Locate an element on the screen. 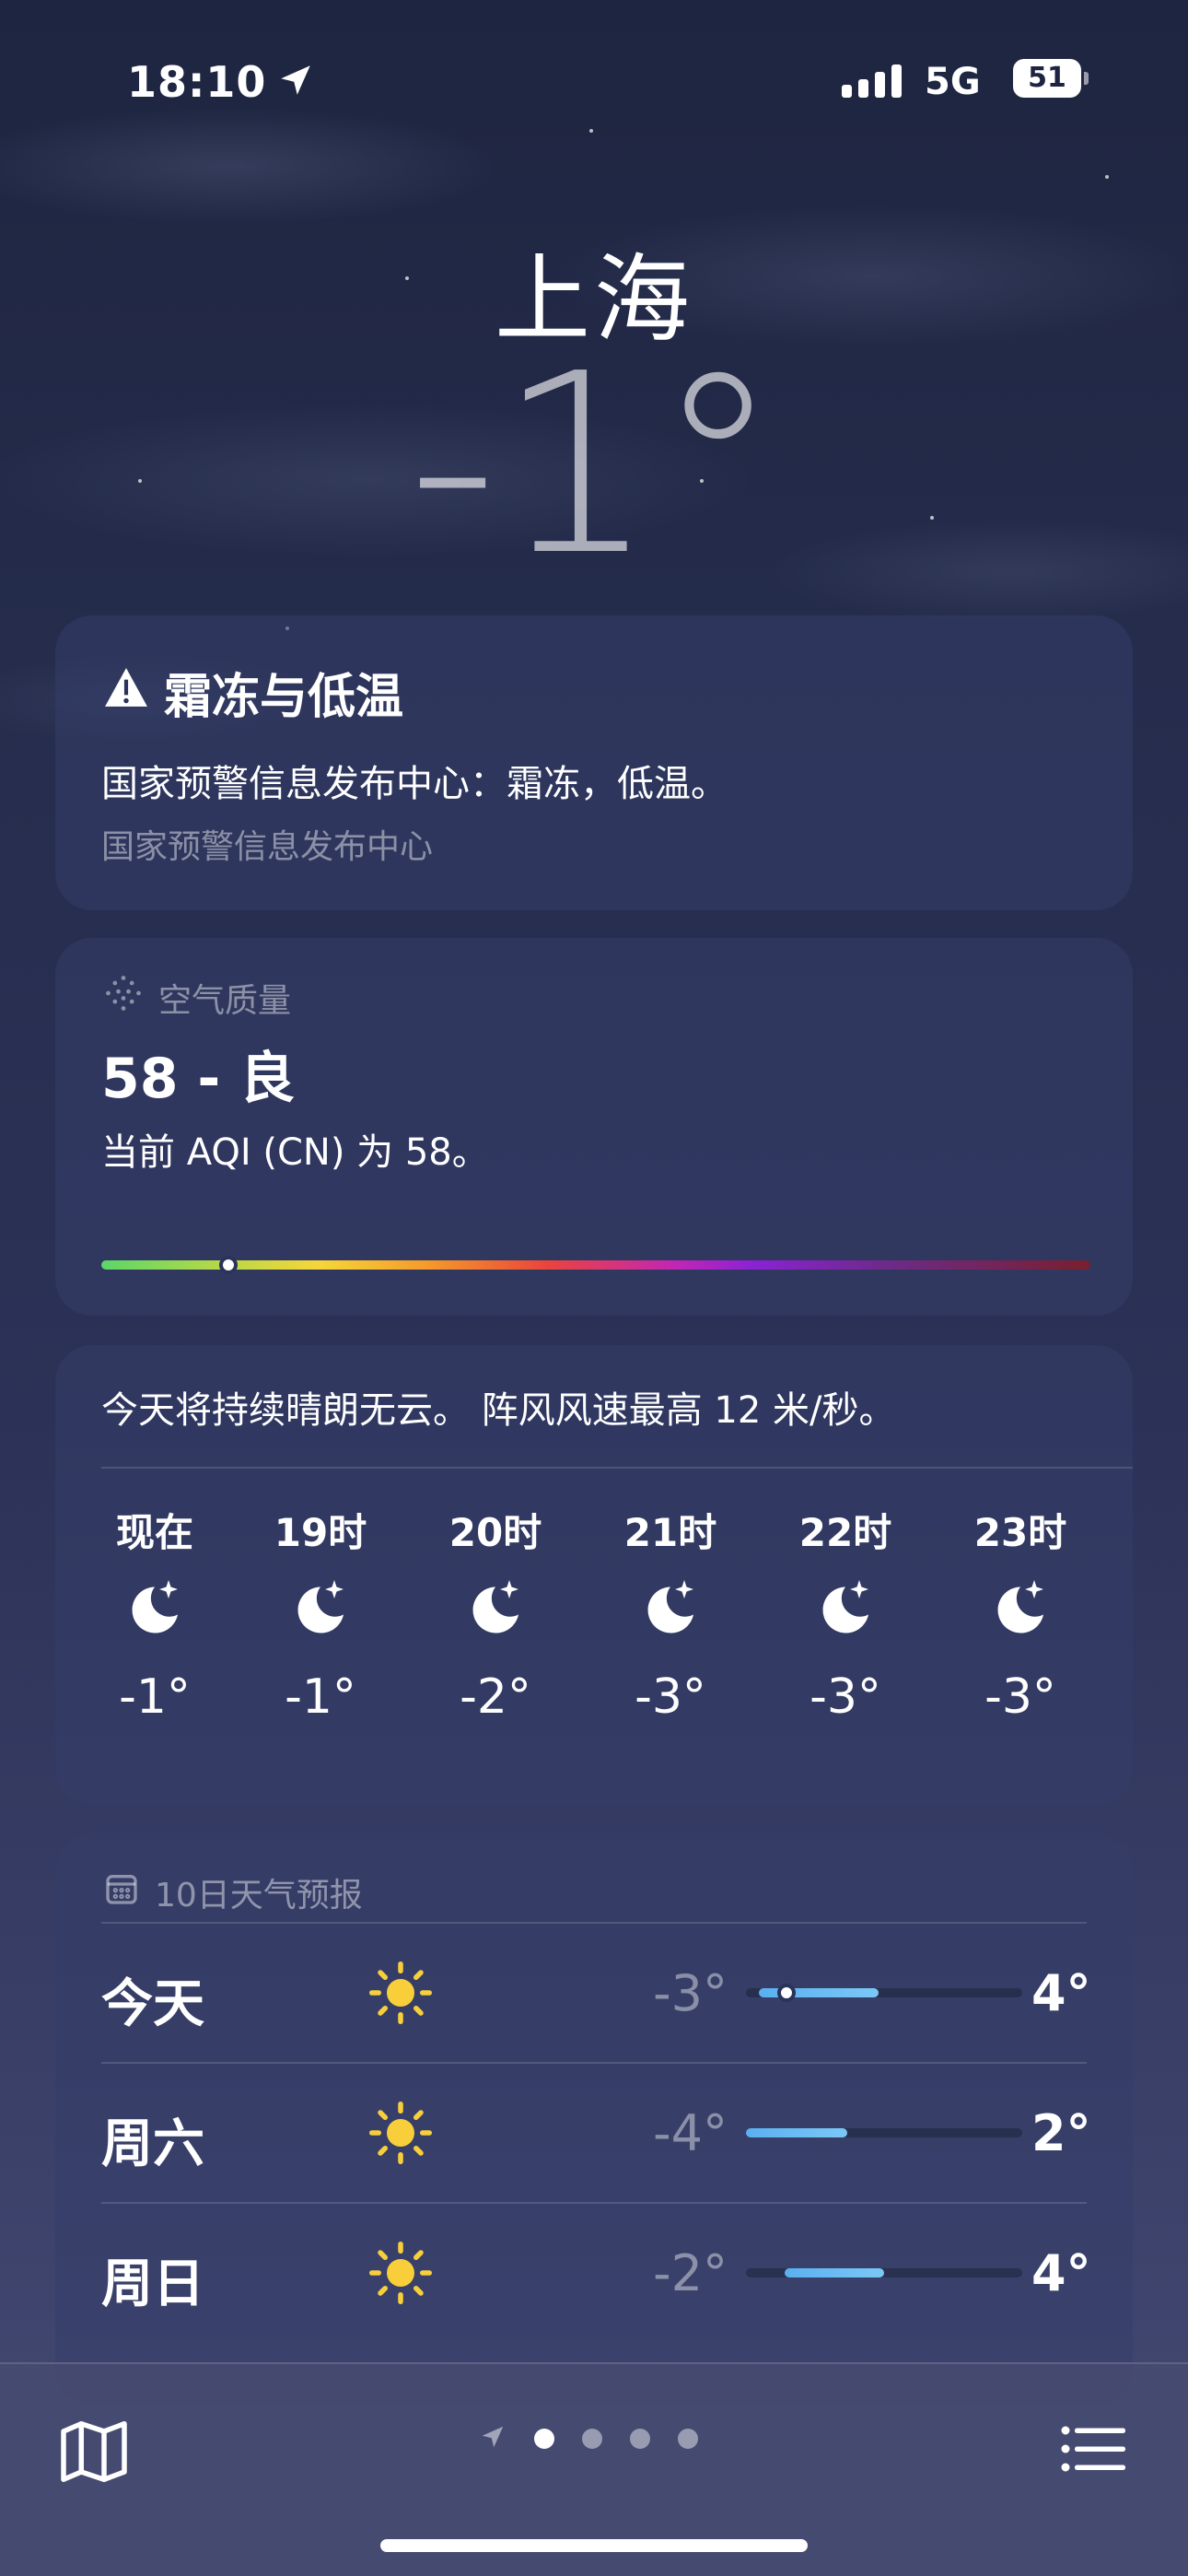  warning-triangle-icon is located at coordinates (126, 692).